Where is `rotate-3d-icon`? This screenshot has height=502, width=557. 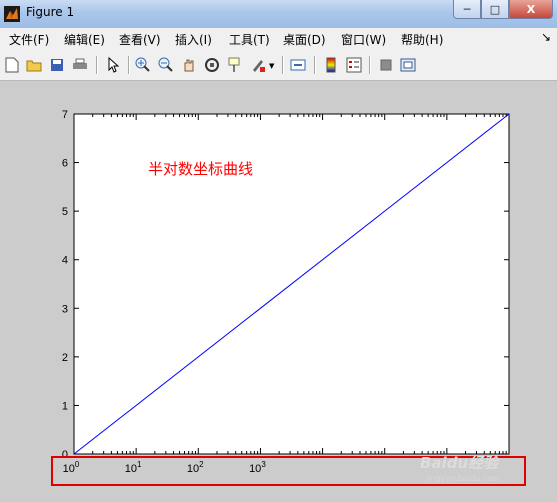
rotate-3d-icon is located at coordinates (212, 65).